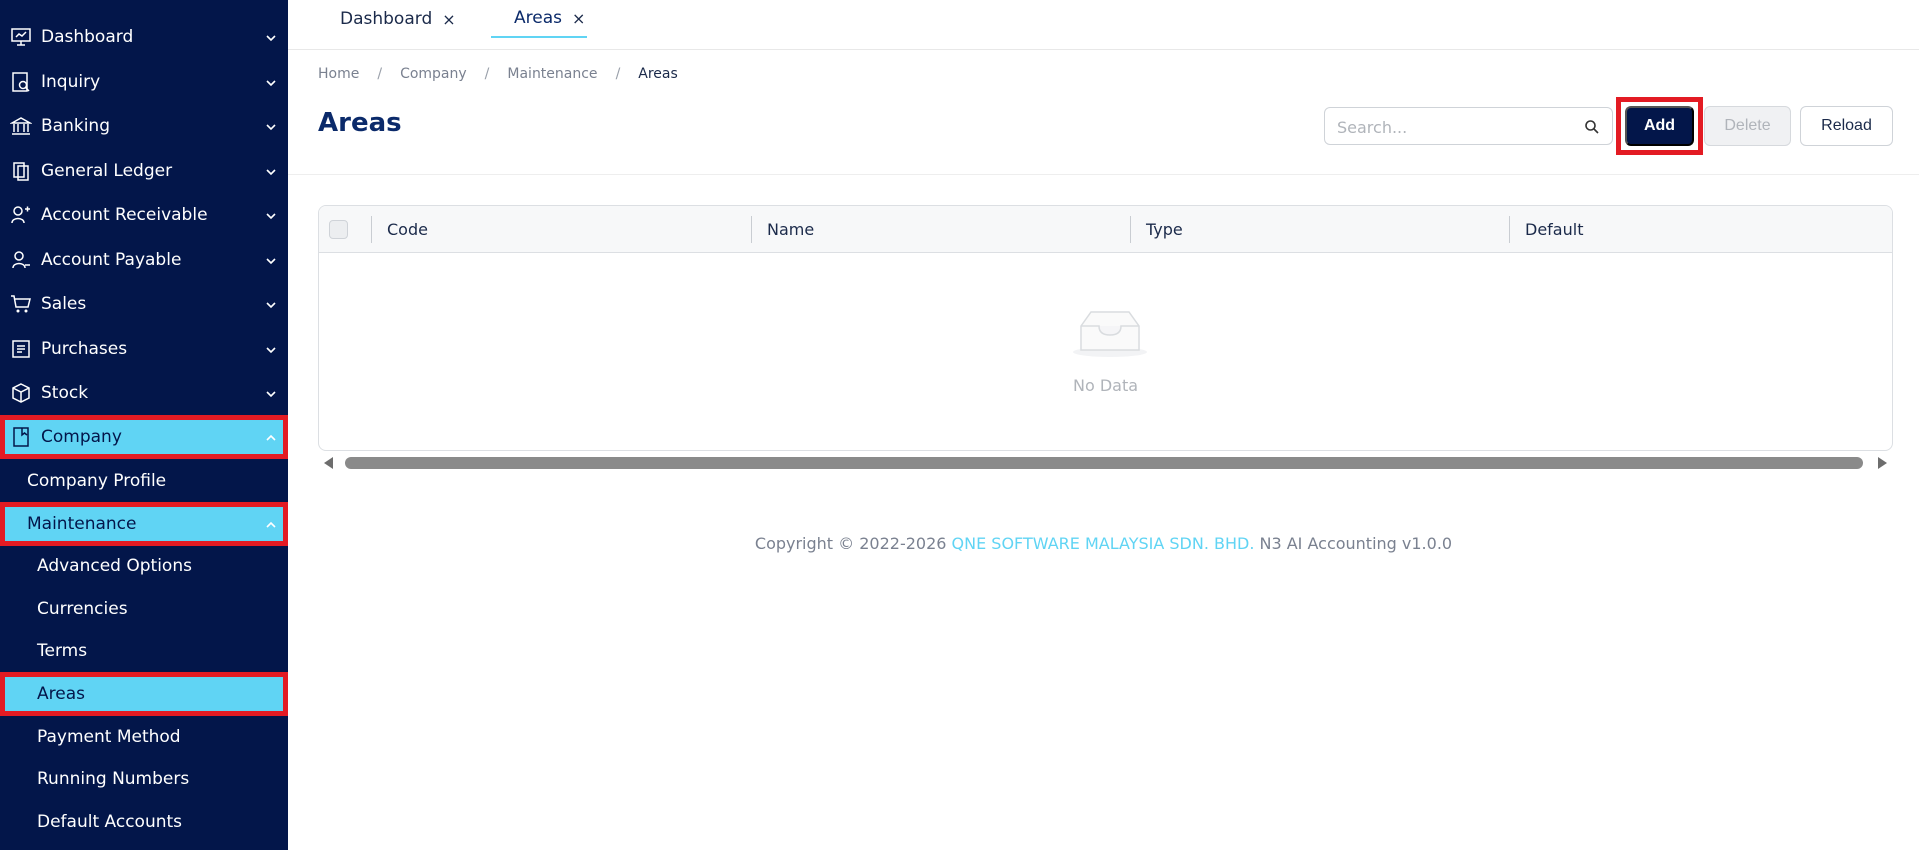  What do you see at coordinates (21, 304) in the screenshot?
I see `cart-icon` at bounding box center [21, 304].